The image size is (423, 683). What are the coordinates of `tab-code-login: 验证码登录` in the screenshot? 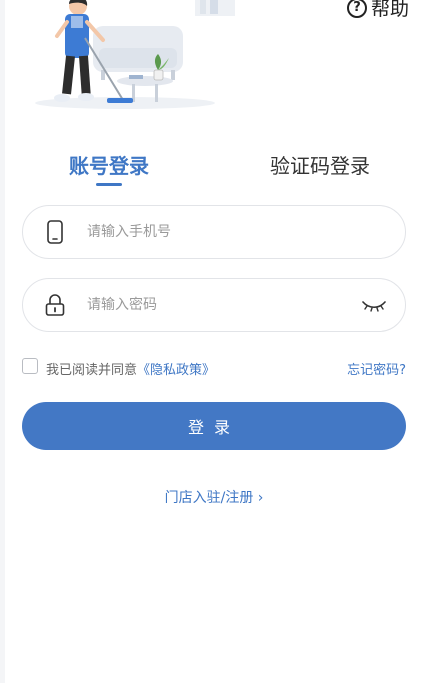 It's located at (320, 164).